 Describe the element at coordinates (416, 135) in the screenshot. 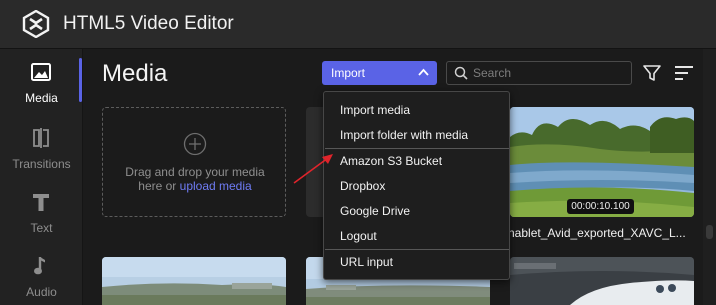

I see `menu-item-import-folder: Import folder with media` at that location.